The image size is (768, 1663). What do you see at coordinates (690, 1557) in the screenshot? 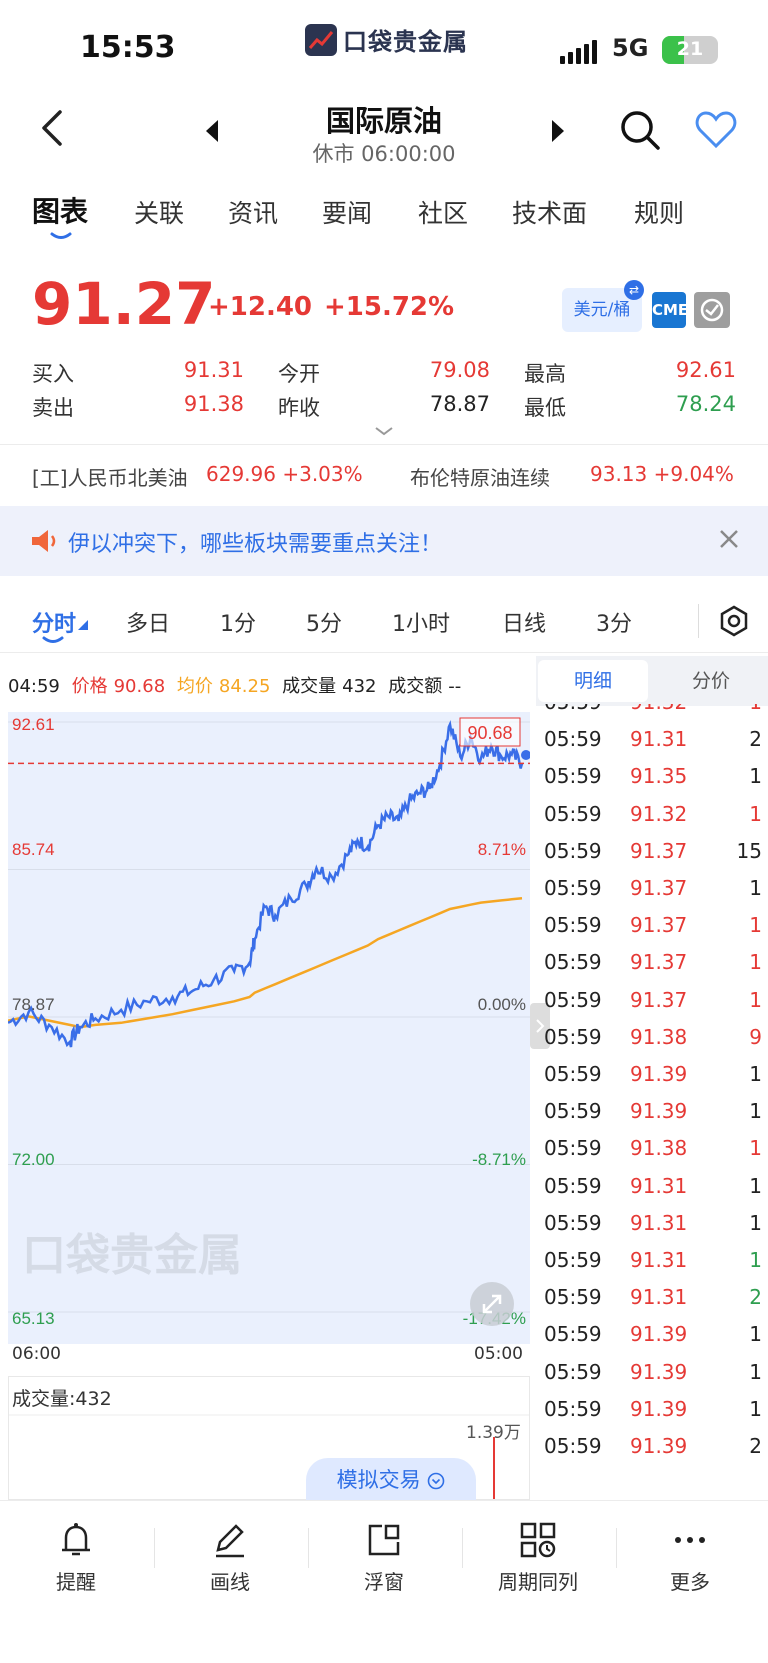
I see `more-button: 更多` at bounding box center [690, 1557].